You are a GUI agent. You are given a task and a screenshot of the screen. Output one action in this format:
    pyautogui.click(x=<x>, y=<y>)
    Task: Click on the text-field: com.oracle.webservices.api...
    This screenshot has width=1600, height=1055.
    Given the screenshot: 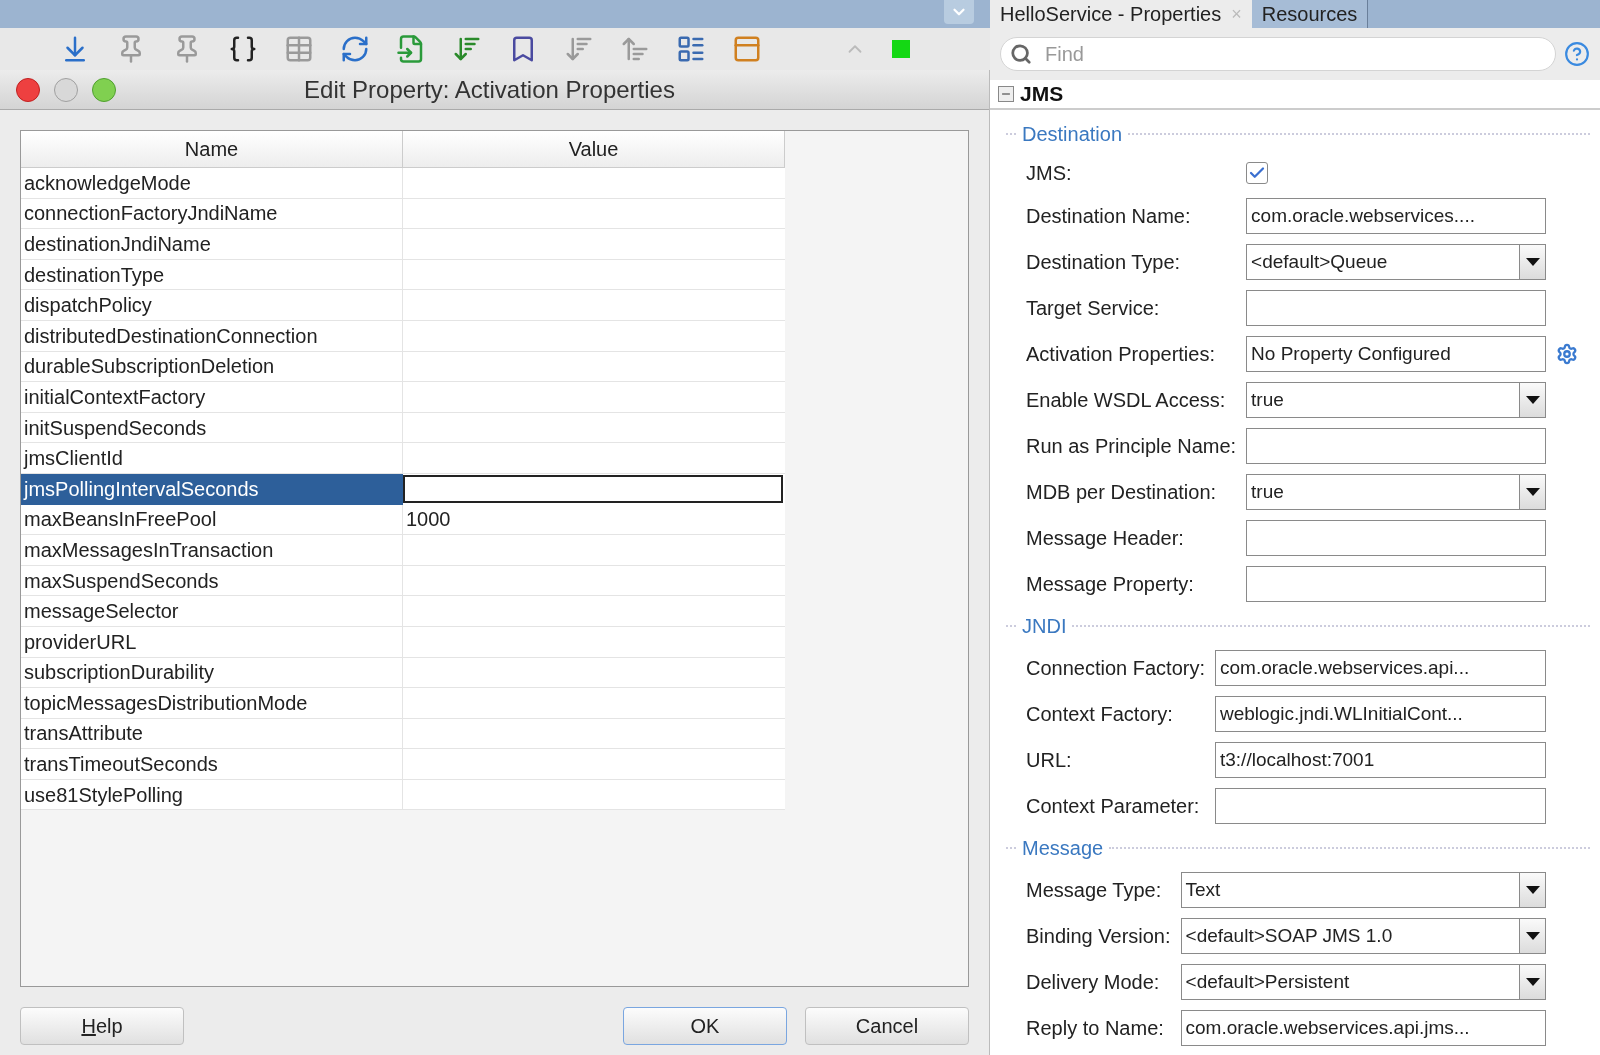 What is the action you would take?
    pyautogui.click(x=1380, y=668)
    